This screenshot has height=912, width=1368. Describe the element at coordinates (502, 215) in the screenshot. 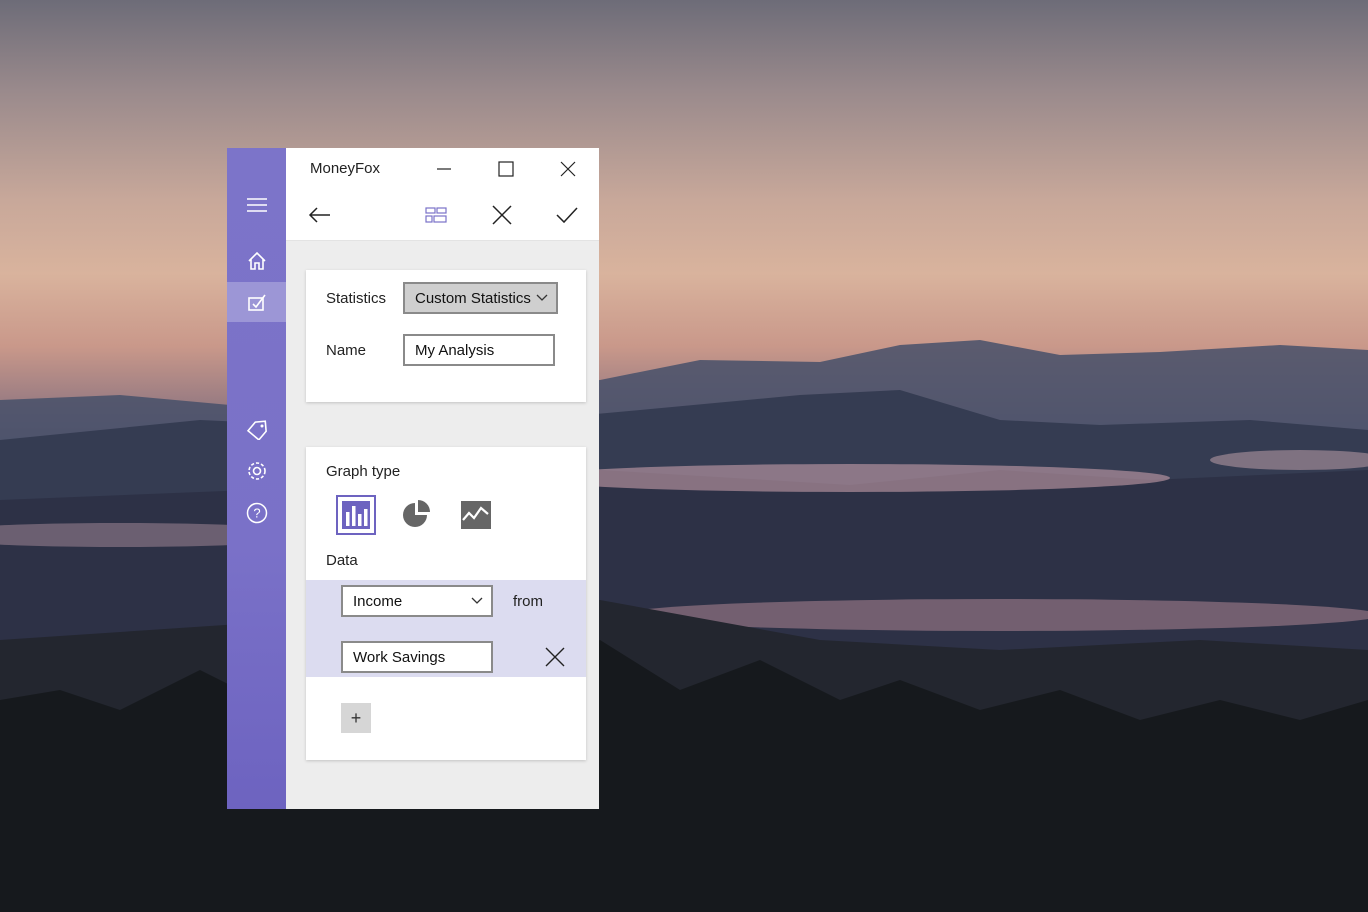

I see `cancel-button` at that location.